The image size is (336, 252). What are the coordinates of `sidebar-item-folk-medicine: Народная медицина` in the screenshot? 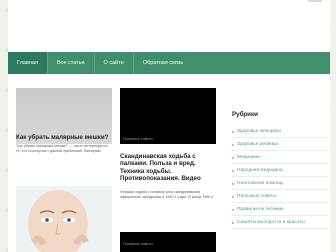 It's located at (280, 171).